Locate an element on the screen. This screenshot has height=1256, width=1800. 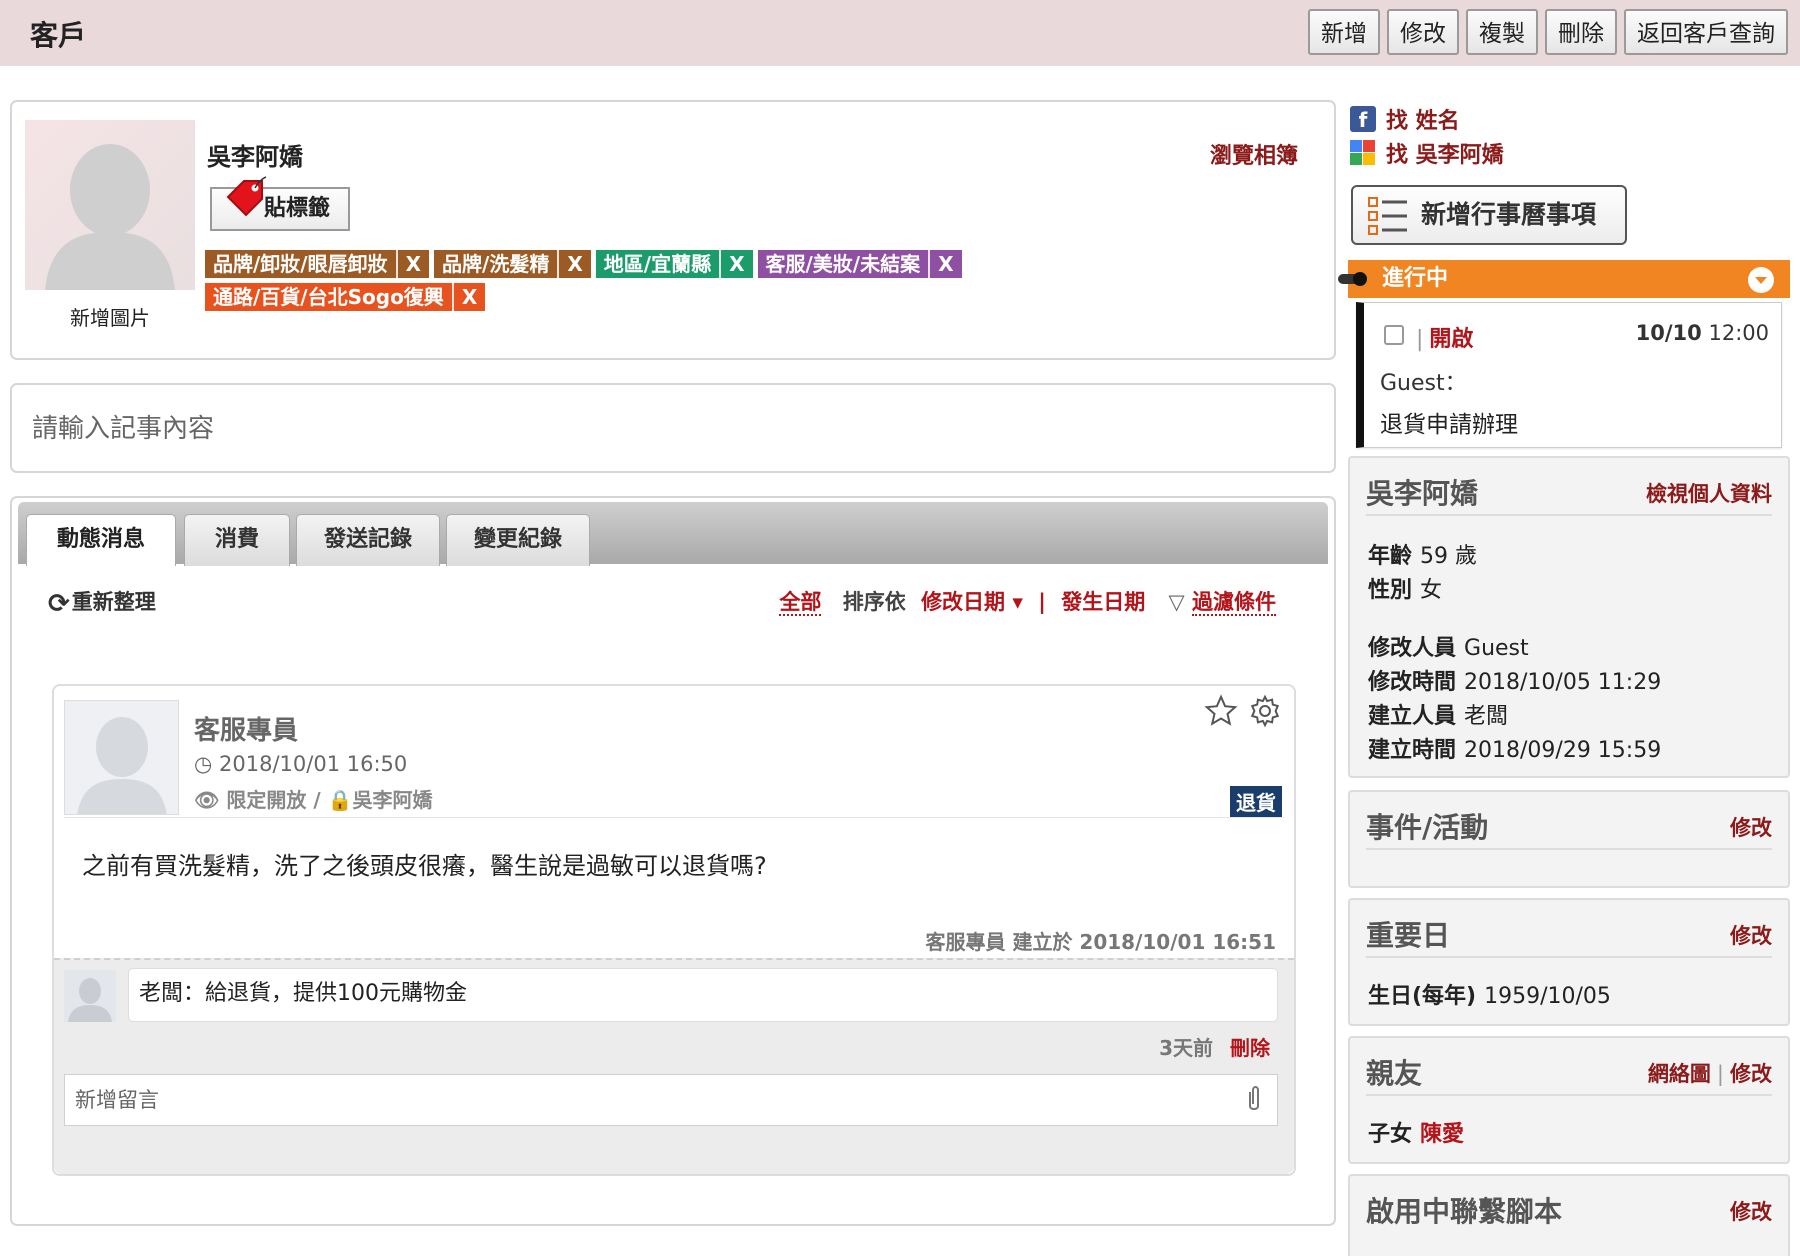
birthday-label: 生日(每年) is located at coordinates (1422, 996).